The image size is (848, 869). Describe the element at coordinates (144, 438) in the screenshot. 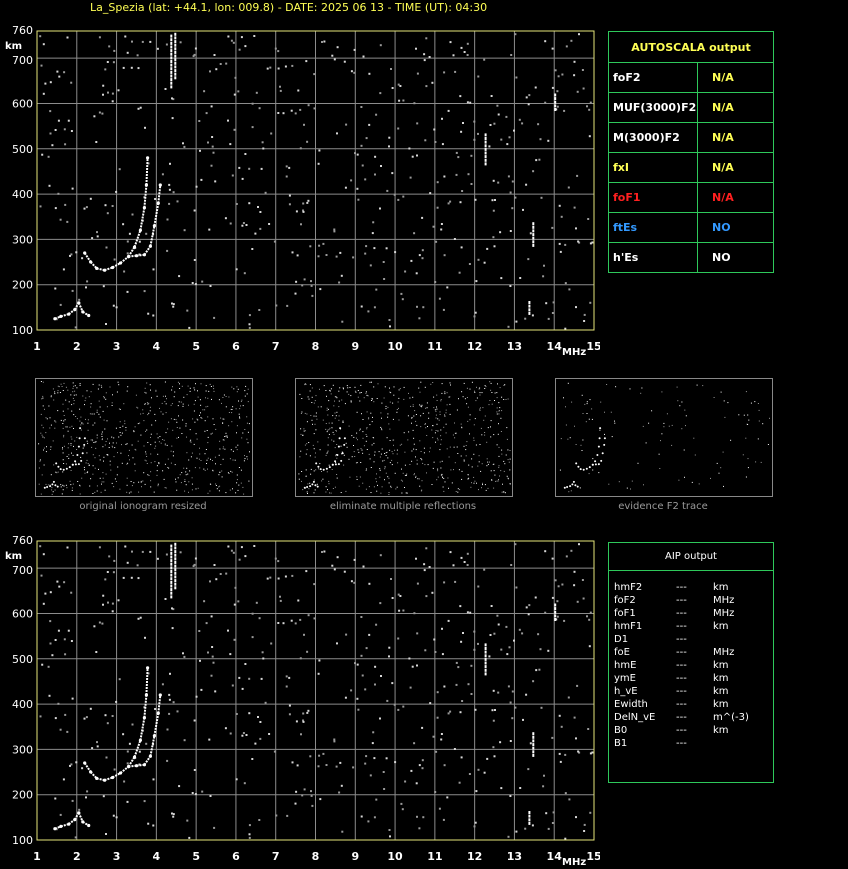

I see `thumbnail-original-plot` at that location.